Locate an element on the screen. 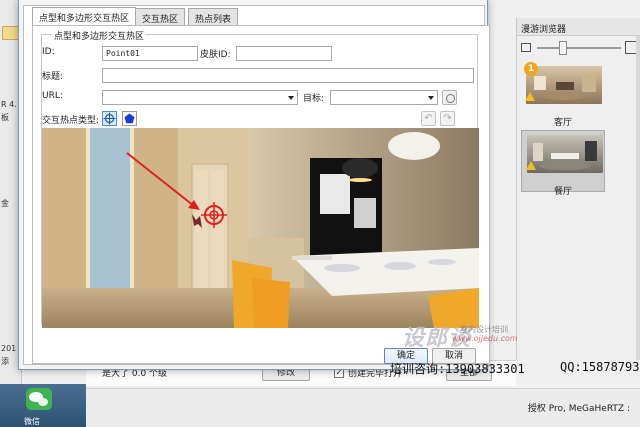 Image resolution: width=640 pixels, height=427 pixels. reset-url-button is located at coordinates (449, 97).